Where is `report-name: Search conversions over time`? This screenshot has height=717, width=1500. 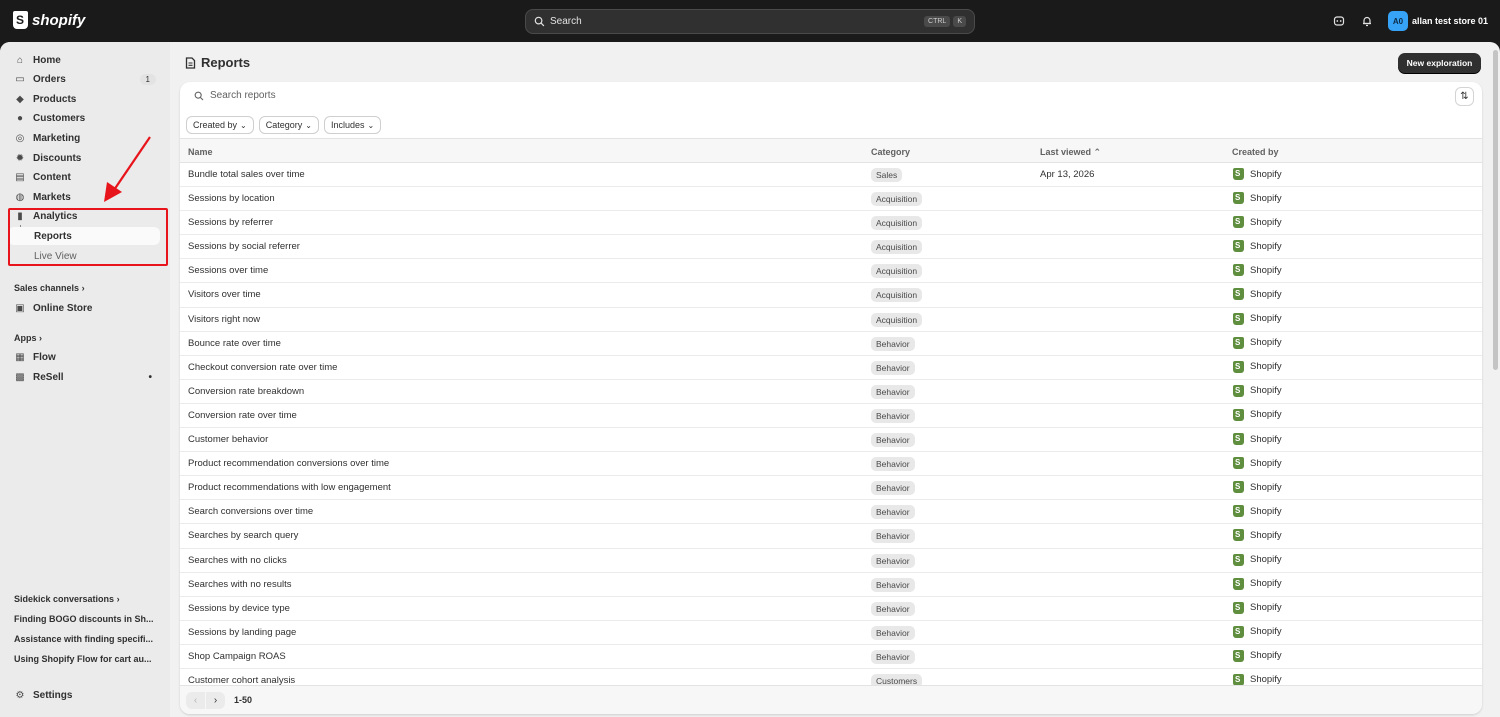 report-name: Search conversions over time is located at coordinates (250, 511).